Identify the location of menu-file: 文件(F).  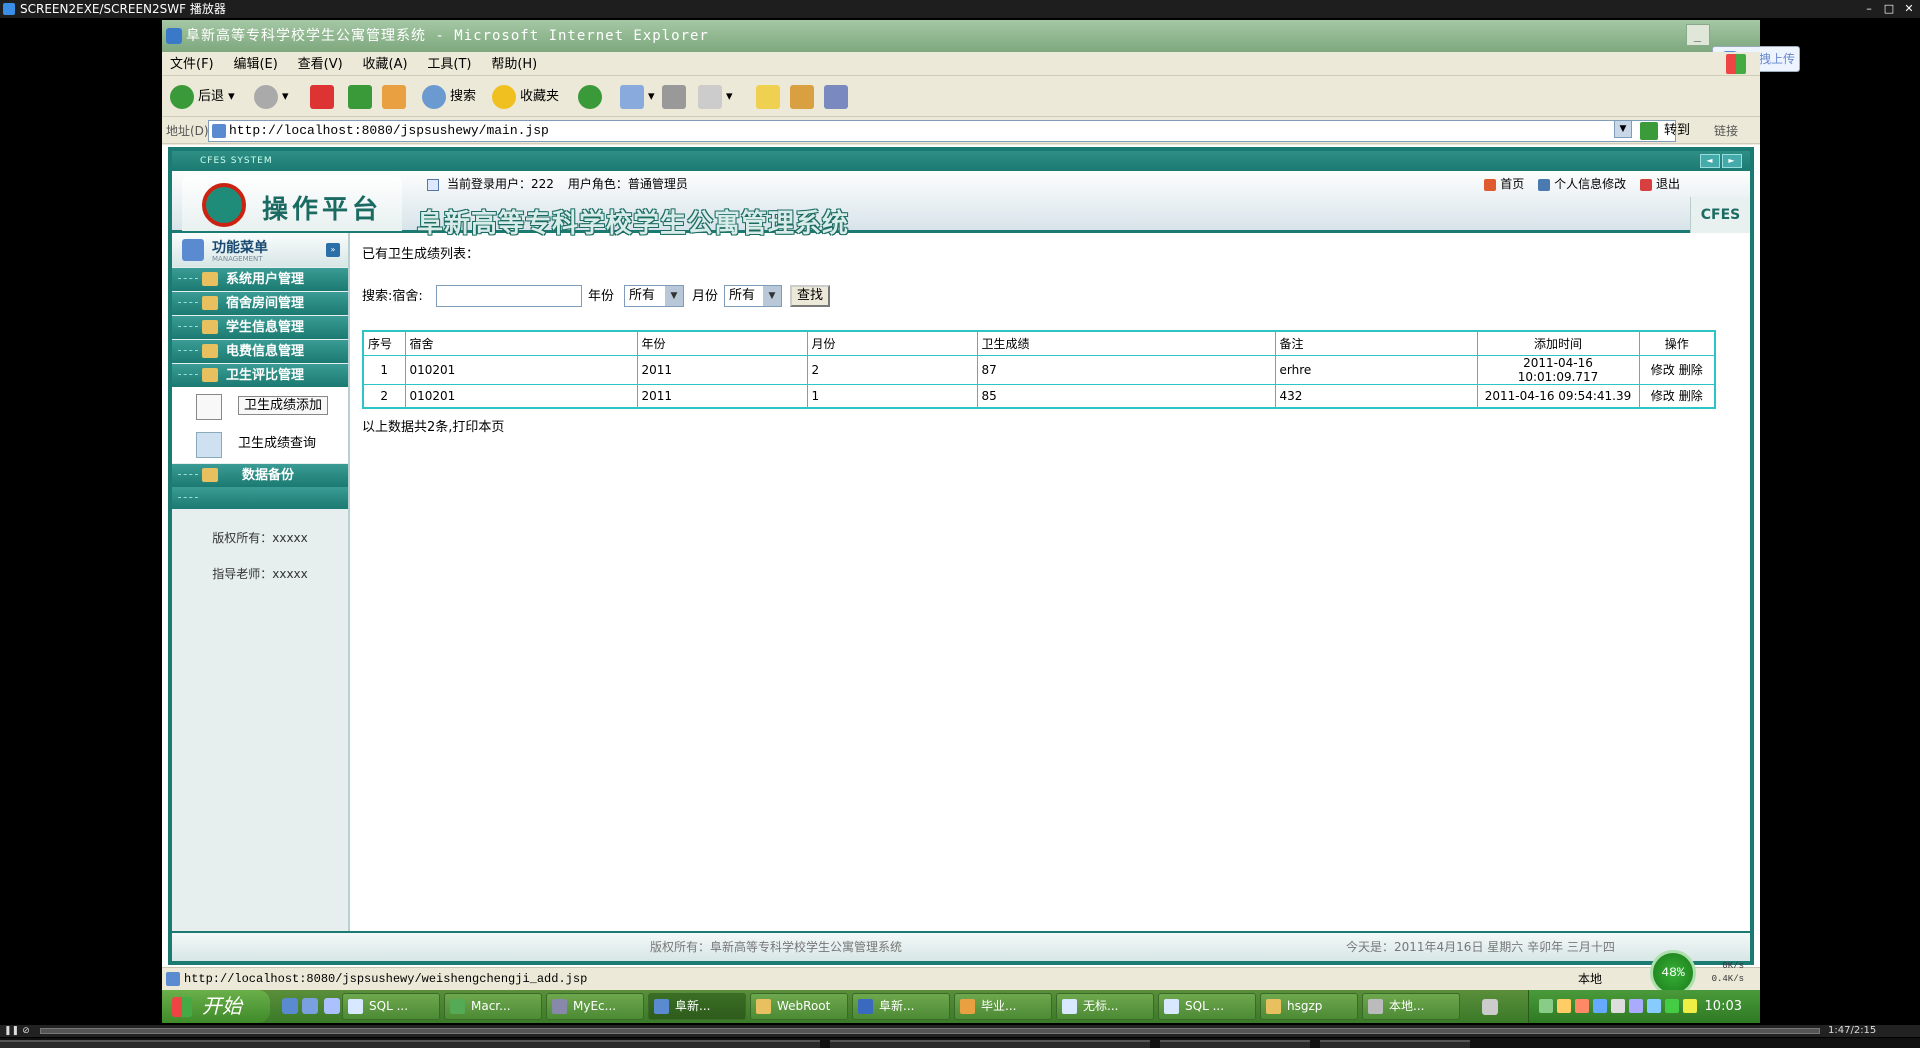
(192, 65).